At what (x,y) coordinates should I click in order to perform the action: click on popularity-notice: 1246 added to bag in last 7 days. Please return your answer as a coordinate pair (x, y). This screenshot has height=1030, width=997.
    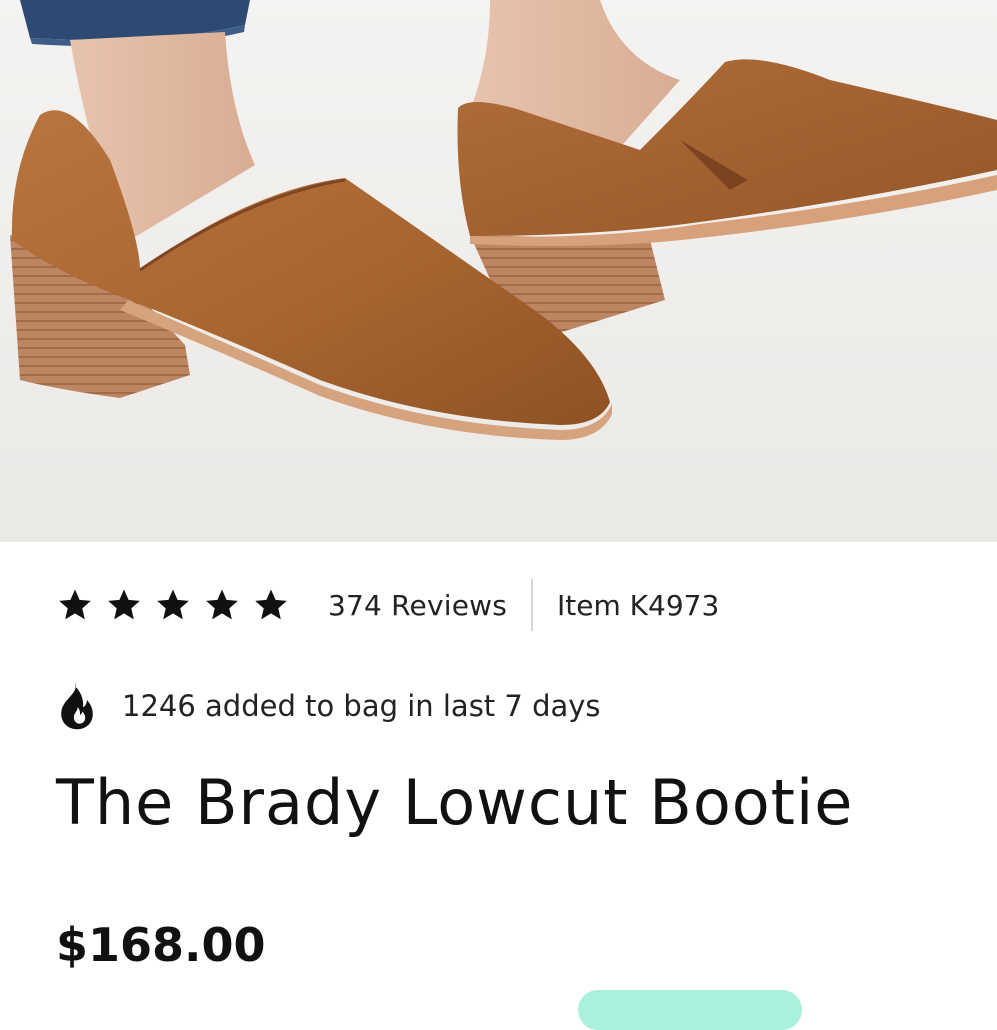
    Looking at the image, I should click on (327, 706).